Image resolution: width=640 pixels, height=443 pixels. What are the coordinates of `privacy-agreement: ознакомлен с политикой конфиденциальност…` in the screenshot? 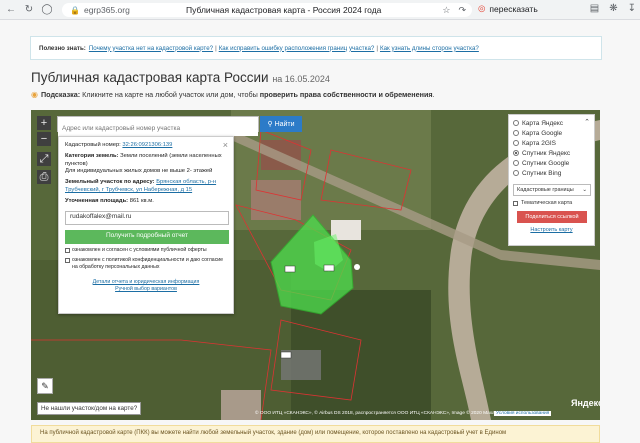 It's located at (146, 264).